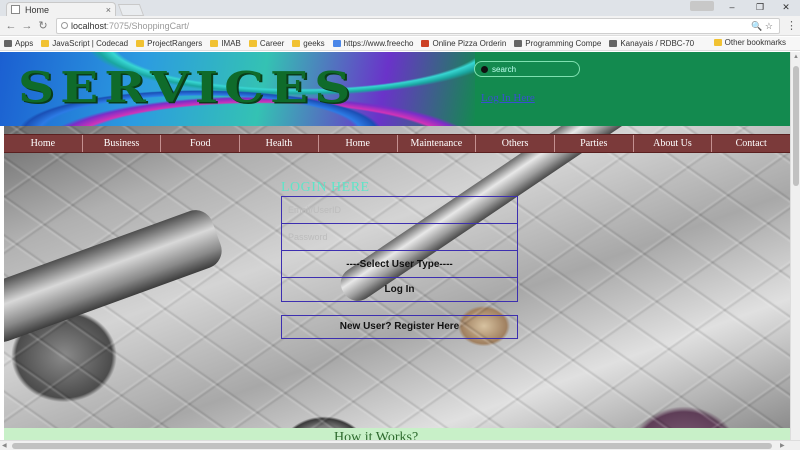 The height and width of the screenshot is (450, 800). I want to click on bookmark-label: geeks, so click(314, 43).